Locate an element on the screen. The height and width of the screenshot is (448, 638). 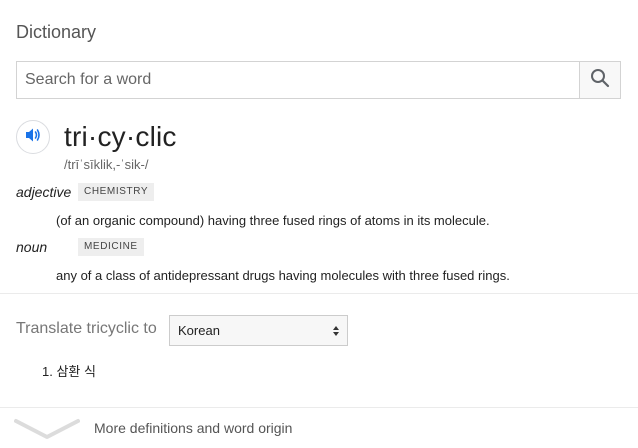
more-definitions-label: More definitions and word origin is located at coordinates (193, 428).